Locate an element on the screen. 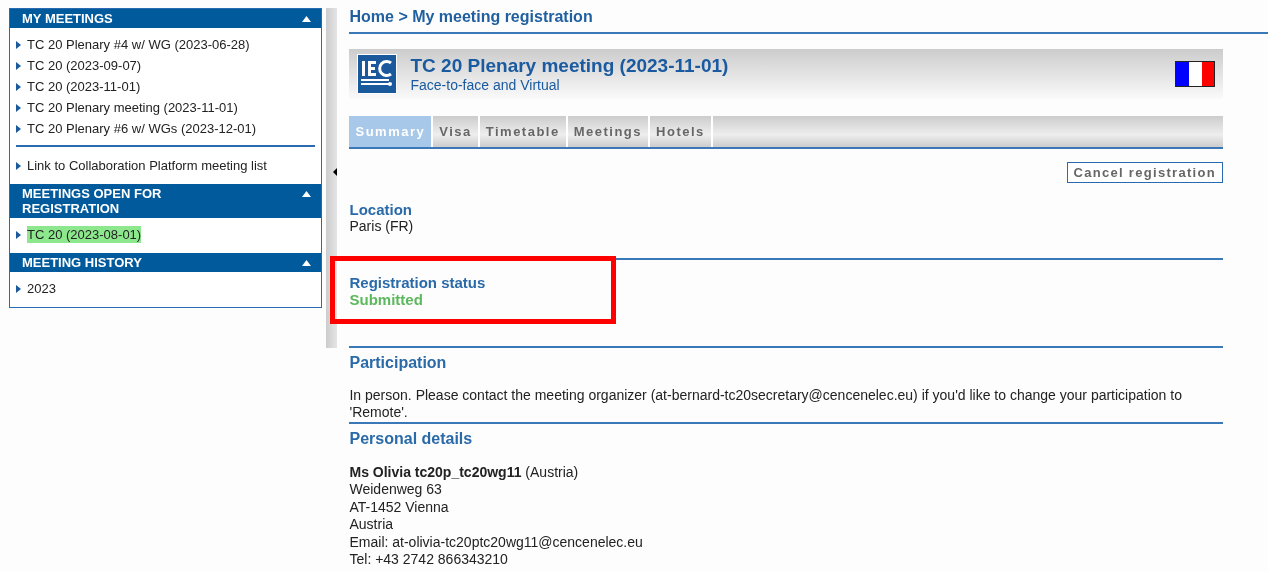 The image size is (1268, 572). breadcrumb: Home > My meeting registration is located at coordinates (808, 17).